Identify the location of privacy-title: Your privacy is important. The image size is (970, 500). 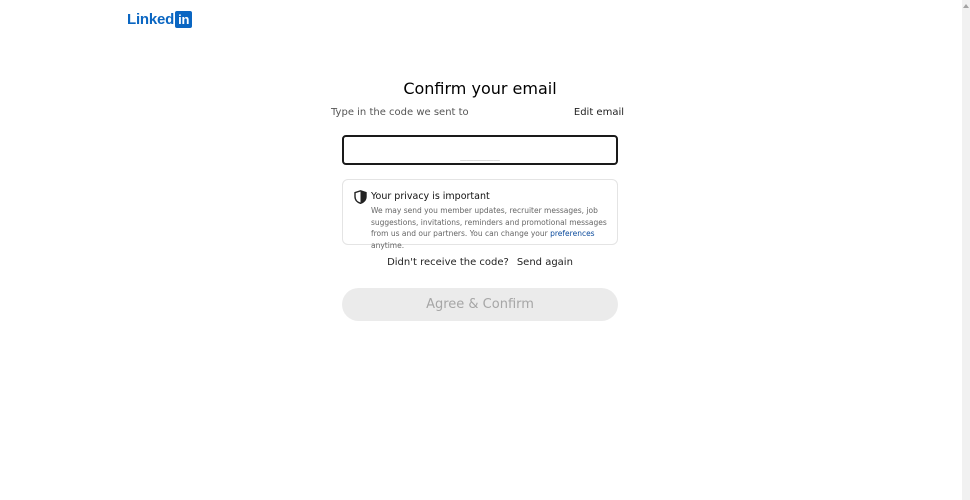
(430, 196).